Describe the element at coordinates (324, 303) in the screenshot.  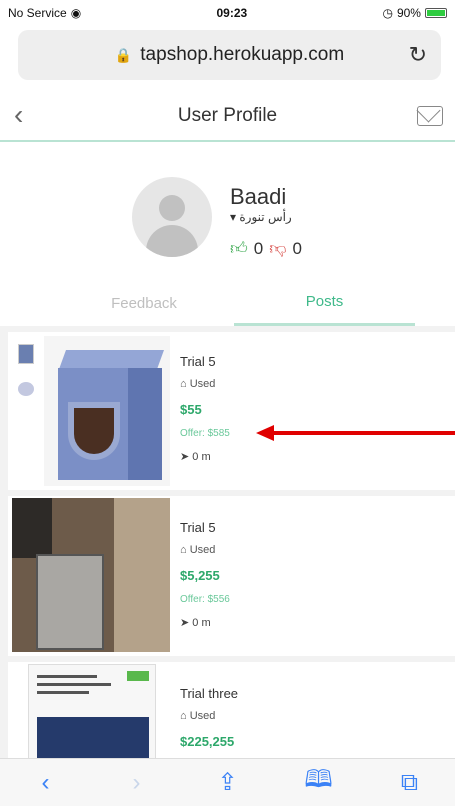
I see `tab-posts: Posts` at that location.